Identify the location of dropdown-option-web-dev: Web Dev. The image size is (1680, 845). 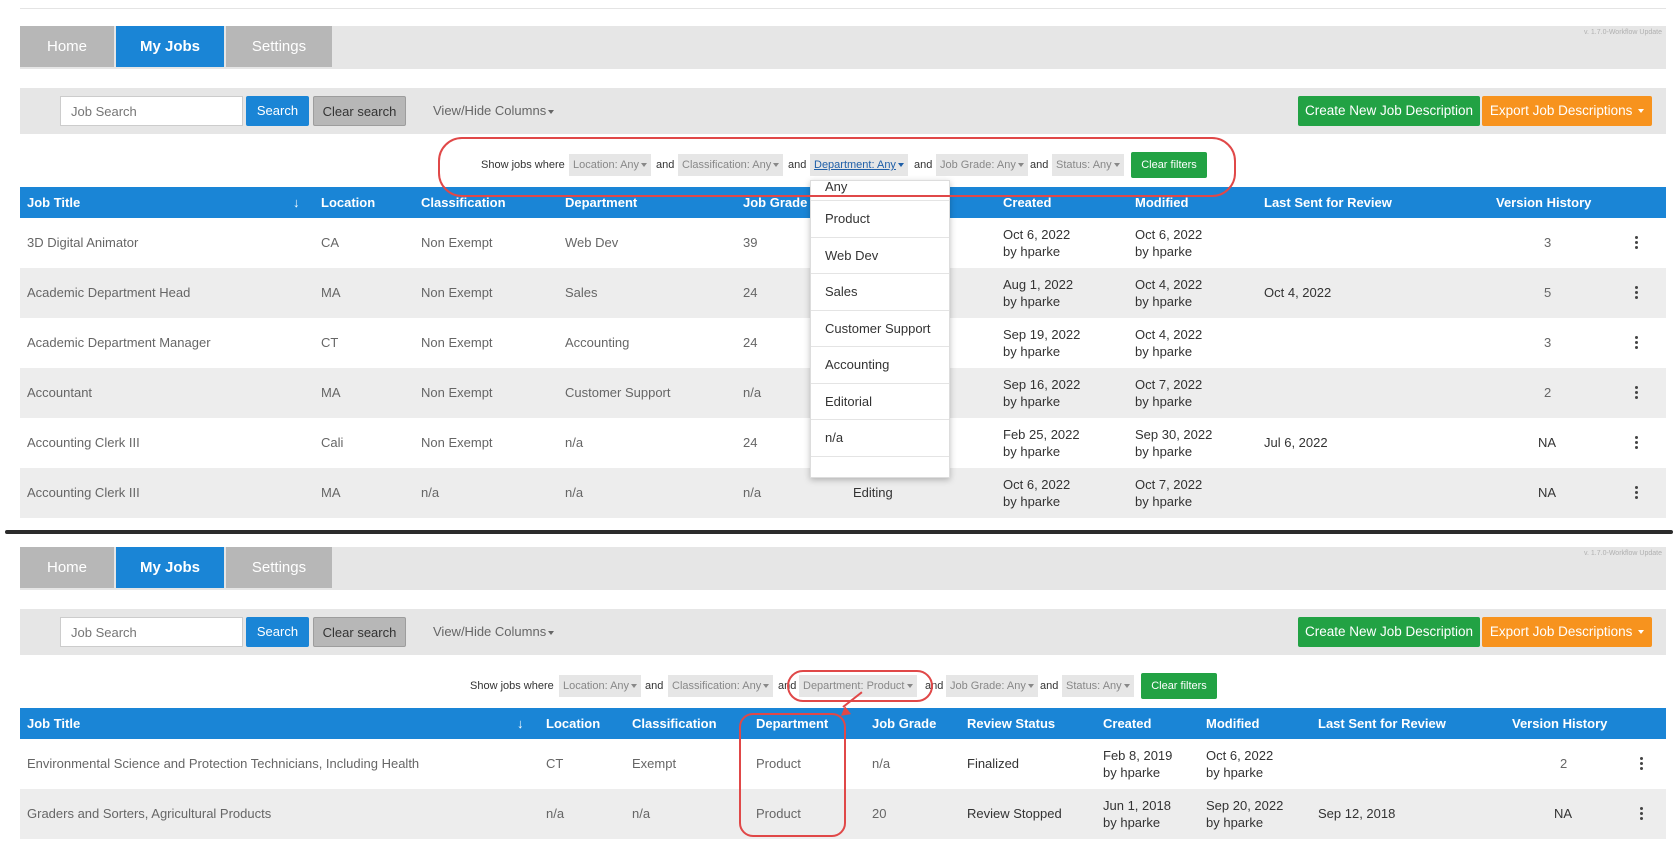
(880, 256).